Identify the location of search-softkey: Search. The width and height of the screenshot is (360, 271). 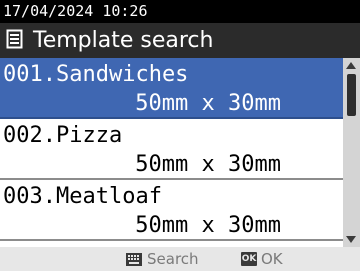
(162, 259).